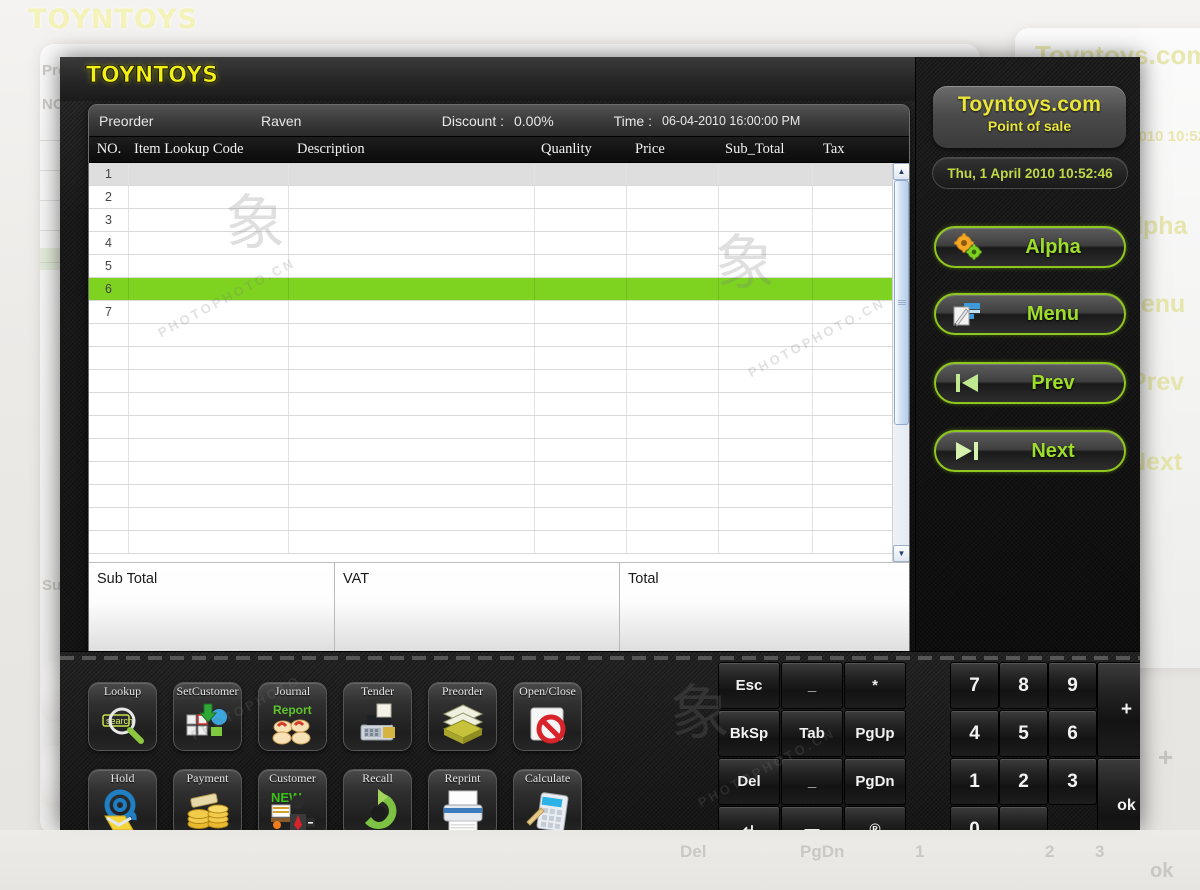 The width and height of the screenshot is (1200, 890). I want to click on tender-button: Tender, so click(377, 716).